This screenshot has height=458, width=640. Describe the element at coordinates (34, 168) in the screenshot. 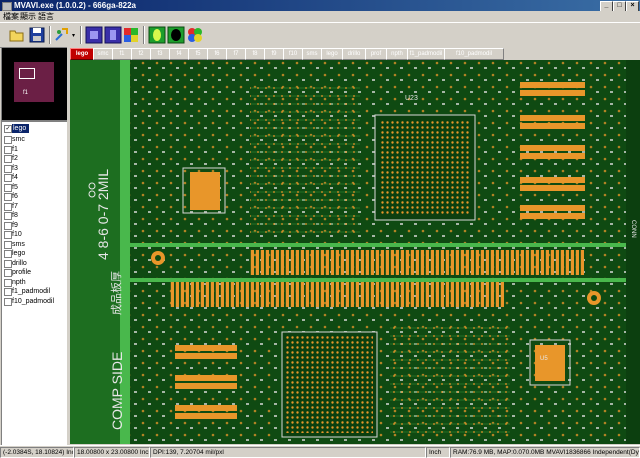

I see `layer-item: f3` at that location.